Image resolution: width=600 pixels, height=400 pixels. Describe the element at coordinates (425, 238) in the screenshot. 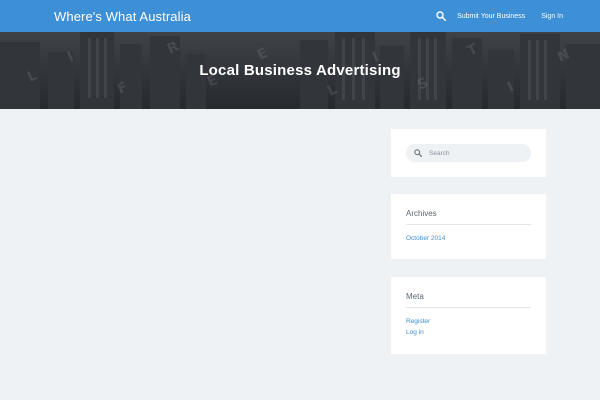

I see `archive-link-october-2014: October 2014` at that location.